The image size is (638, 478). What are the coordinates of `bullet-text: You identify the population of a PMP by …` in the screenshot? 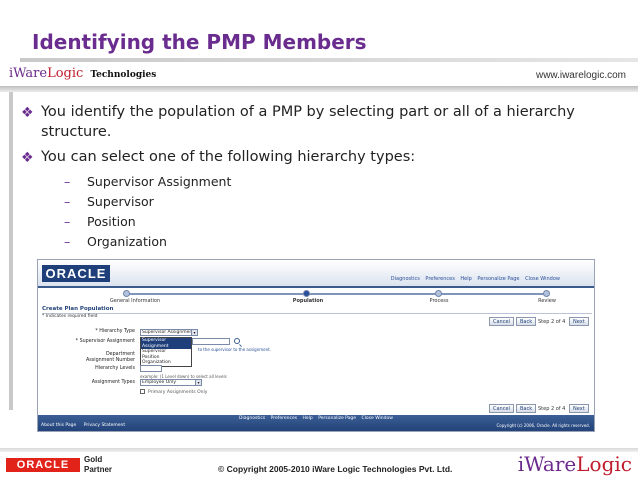 It's located at (308, 122).